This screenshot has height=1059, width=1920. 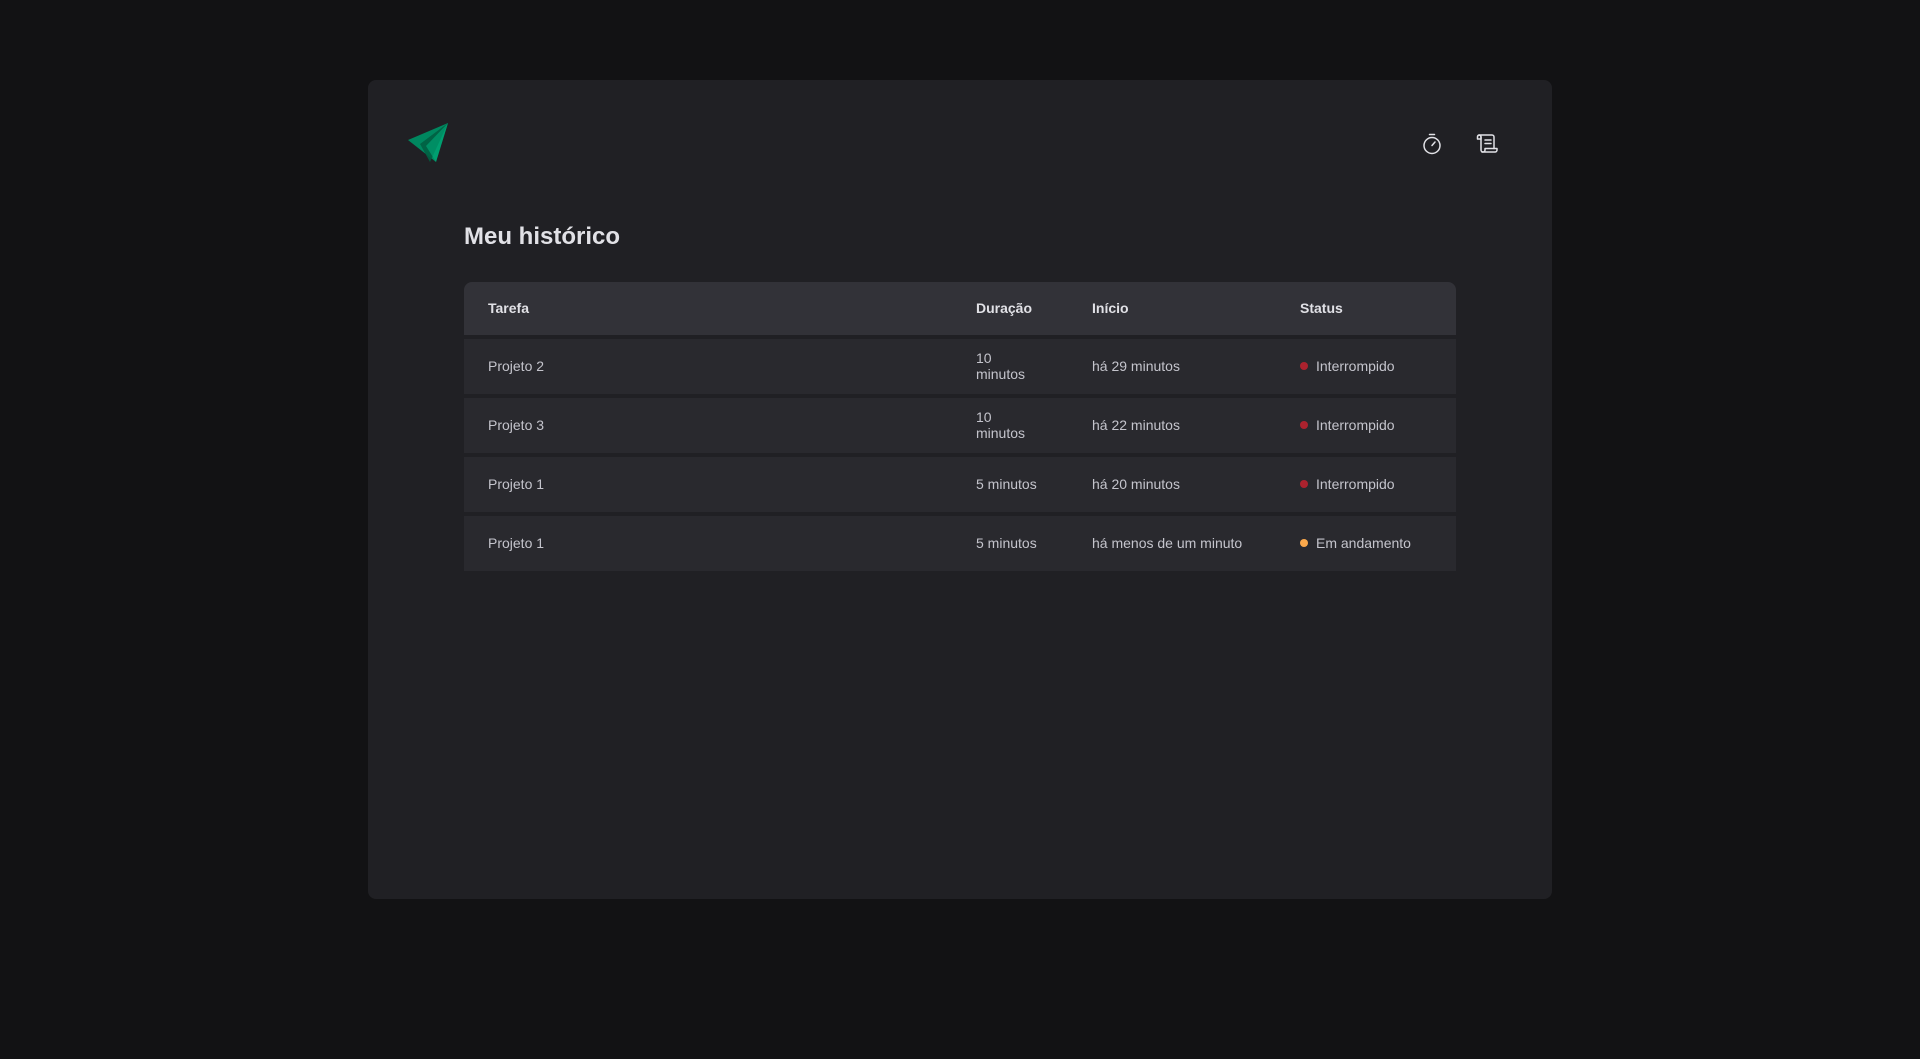 What do you see at coordinates (542, 236) in the screenshot?
I see `page-title: Meu histórico` at bounding box center [542, 236].